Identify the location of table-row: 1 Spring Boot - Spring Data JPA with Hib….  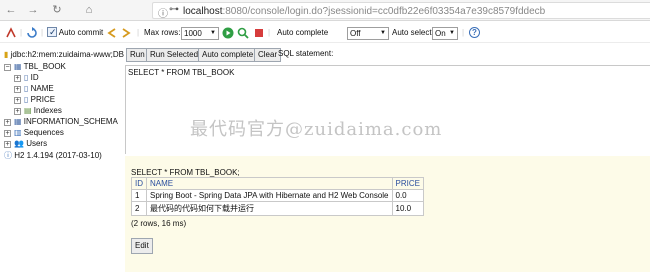
(277, 195).